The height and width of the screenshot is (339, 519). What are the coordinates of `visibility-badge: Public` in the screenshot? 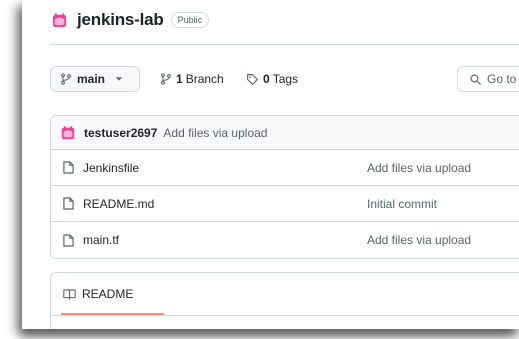 It's located at (190, 20).